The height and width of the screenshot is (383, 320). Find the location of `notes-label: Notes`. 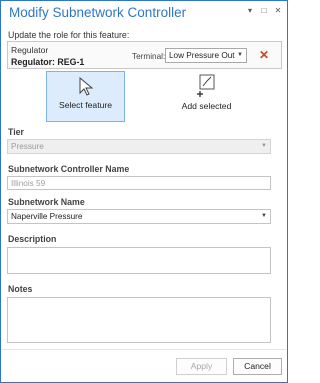

notes-label: Notes is located at coordinates (20, 289).